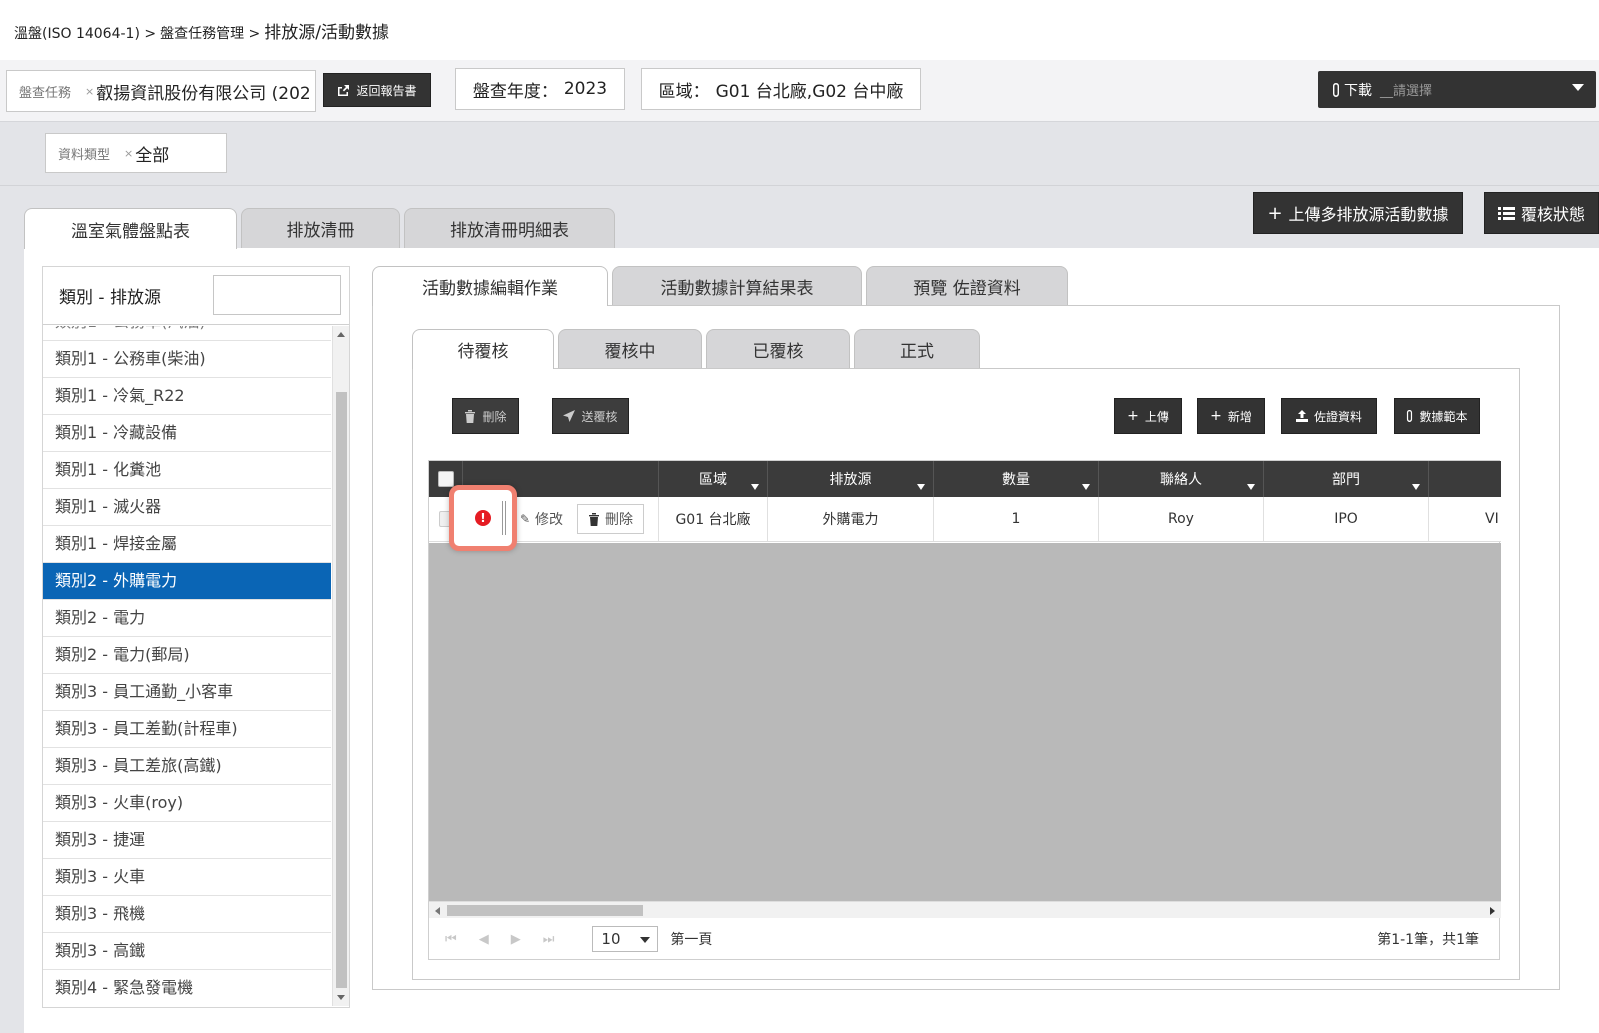 The image size is (1599, 1033). I want to click on column-header-contact: 聯絡人, so click(1181, 479).